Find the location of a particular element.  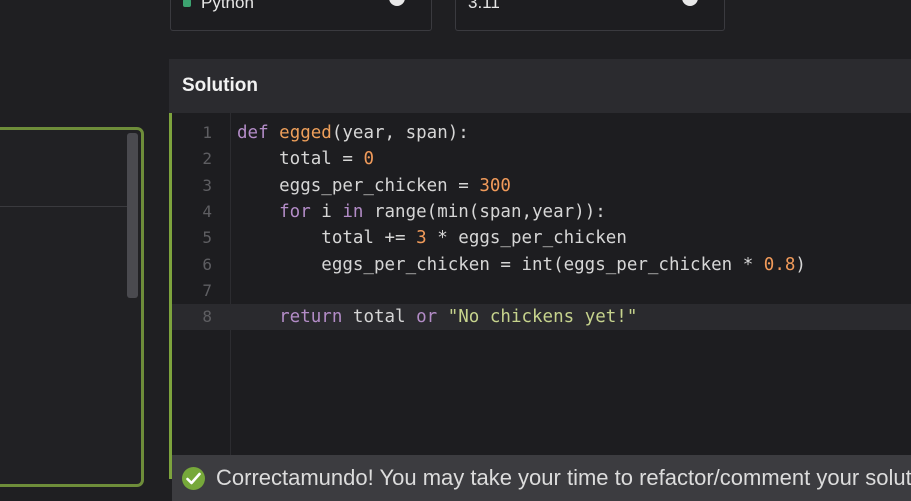

panel-divider is located at coordinates (65, 206).